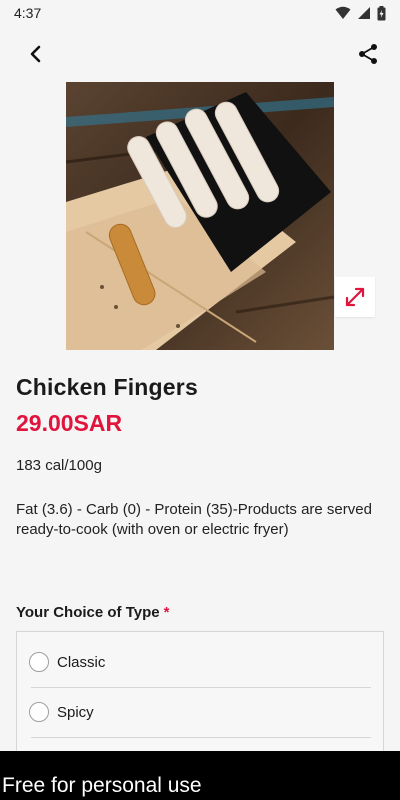 The image size is (400, 800). Describe the element at coordinates (28, 13) in the screenshot. I see `status-time: 4:37` at that location.